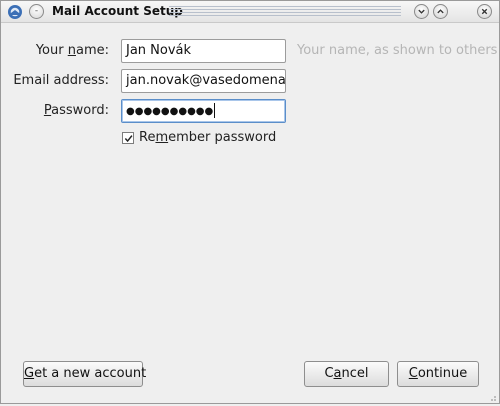  What do you see at coordinates (162, 137) in the screenshot?
I see `label-accelerator: m` at bounding box center [162, 137].